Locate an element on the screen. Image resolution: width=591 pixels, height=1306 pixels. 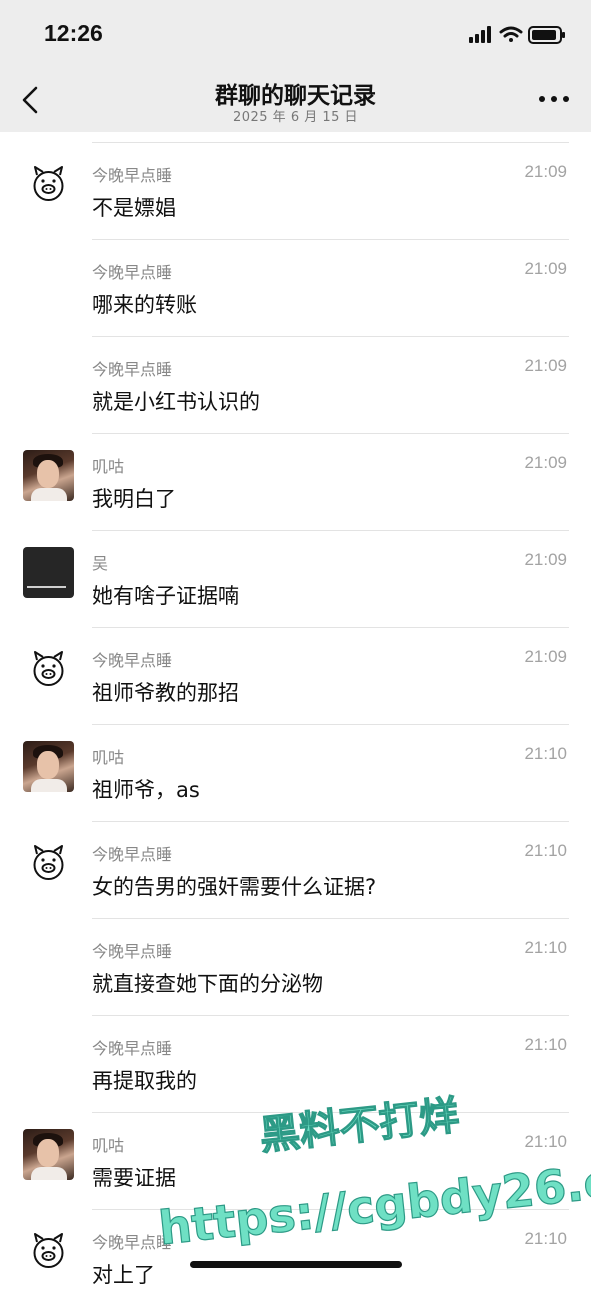
chat-message-row: 今晚早点睡 21:10 对上了 is located at coordinates (295, 1257).